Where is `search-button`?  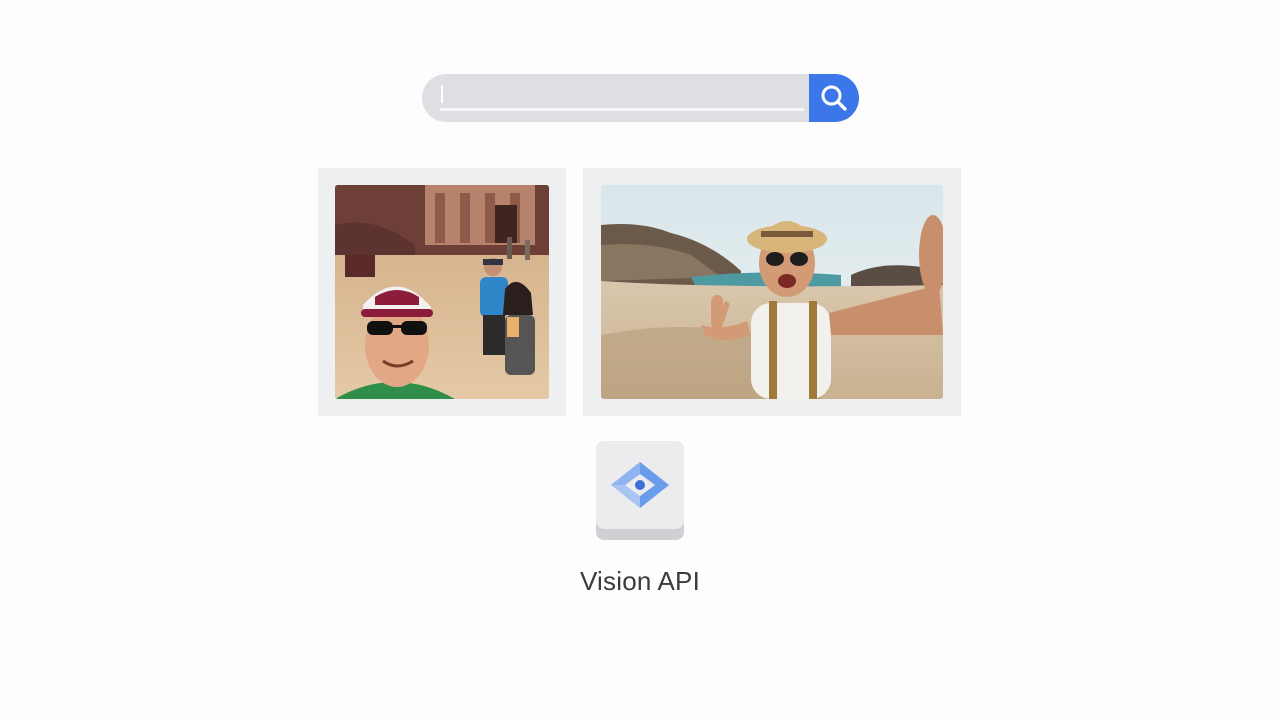
search-button is located at coordinates (834, 98).